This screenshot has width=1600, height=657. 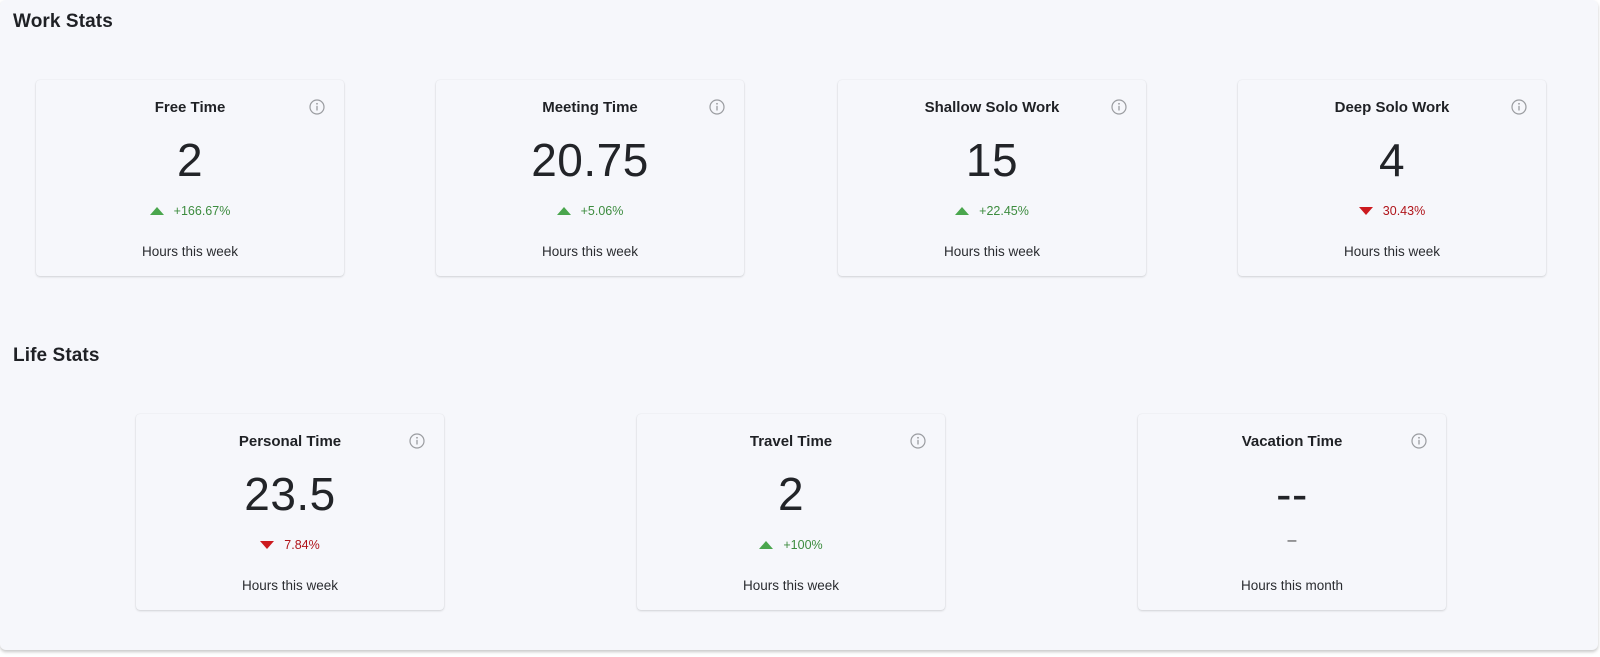 What do you see at coordinates (1404, 211) in the screenshot?
I see `change-percent: 30.43%` at bounding box center [1404, 211].